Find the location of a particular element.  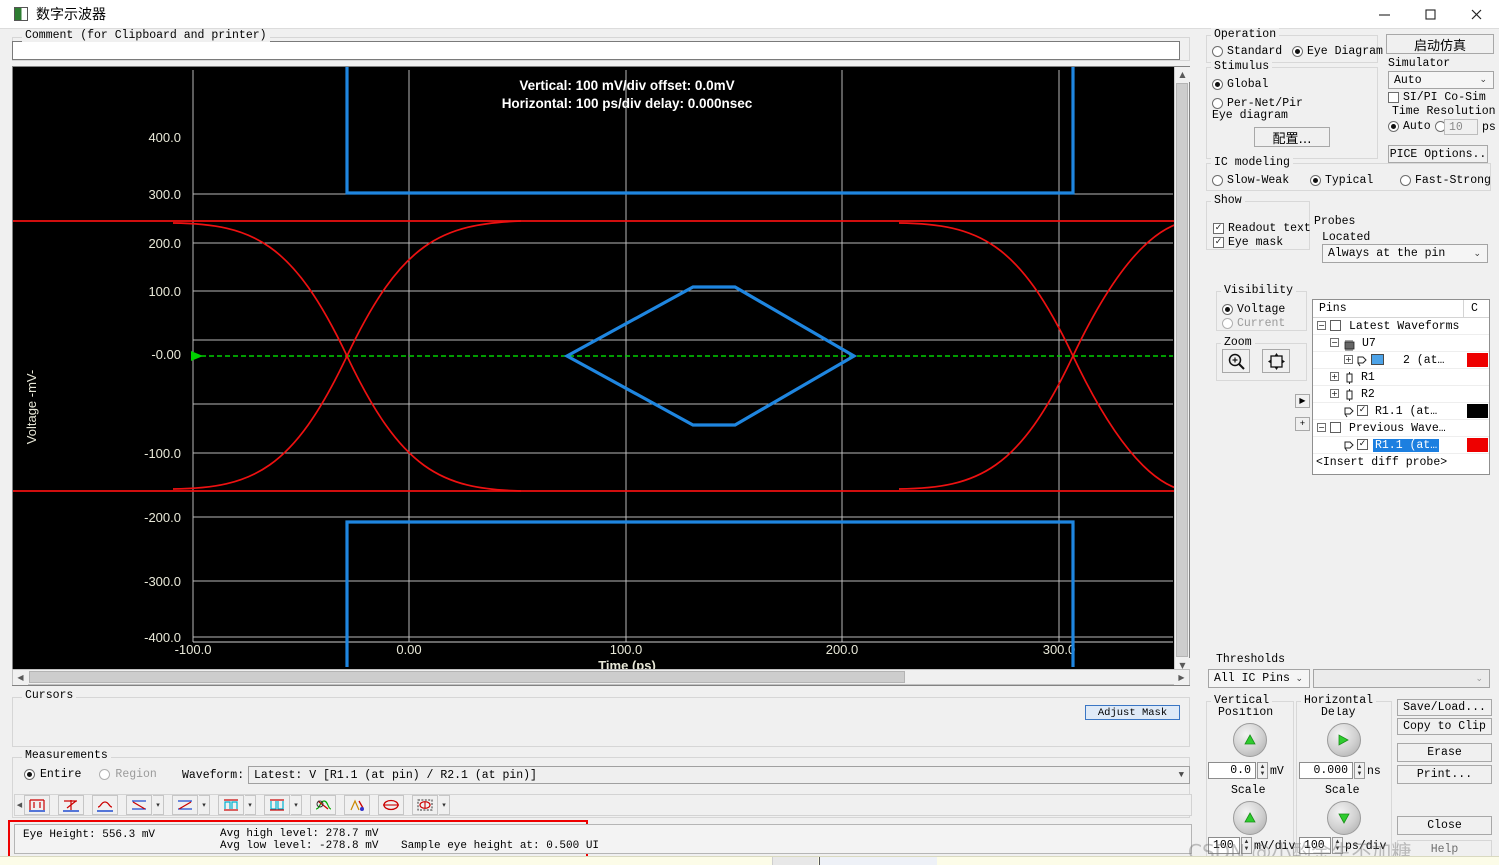

readout-text-checkbox: ✓ is located at coordinates (1218, 228).